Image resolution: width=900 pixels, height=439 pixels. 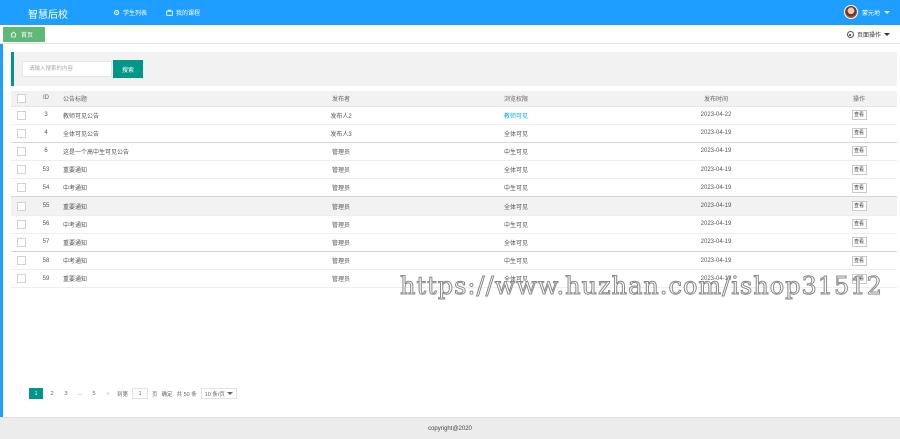 What do you see at coordinates (108, 393) in the screenshot?
I see `next-page-button: ›` at bounding box center [108, 393].